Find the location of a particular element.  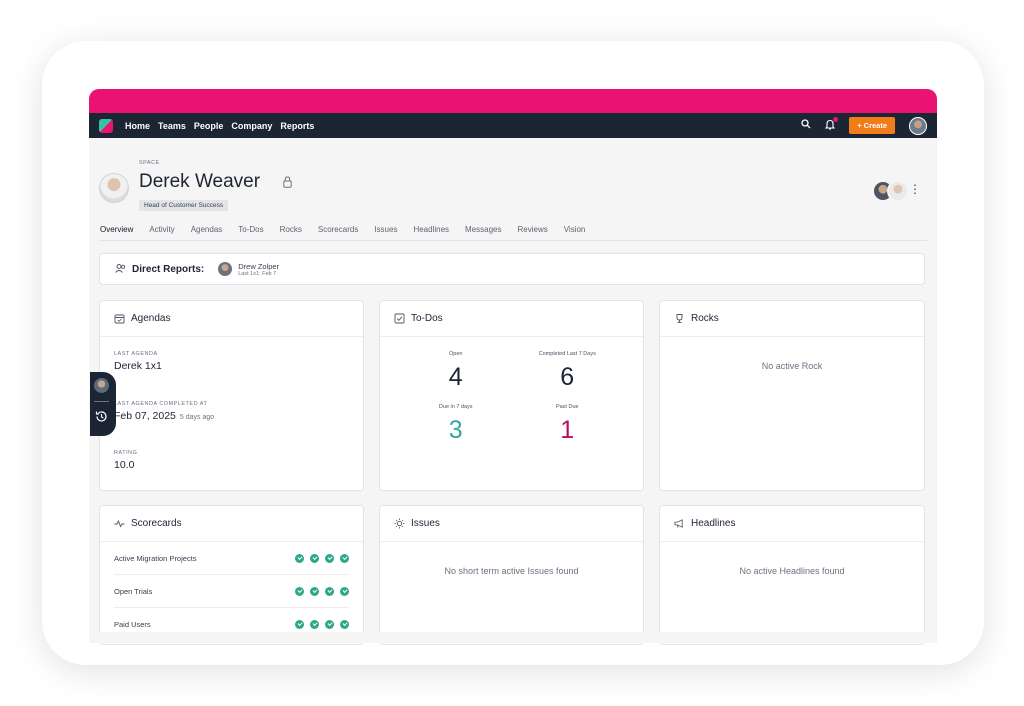

direct-reports-title: Direct Reports: is located at coordinates (168, 269).